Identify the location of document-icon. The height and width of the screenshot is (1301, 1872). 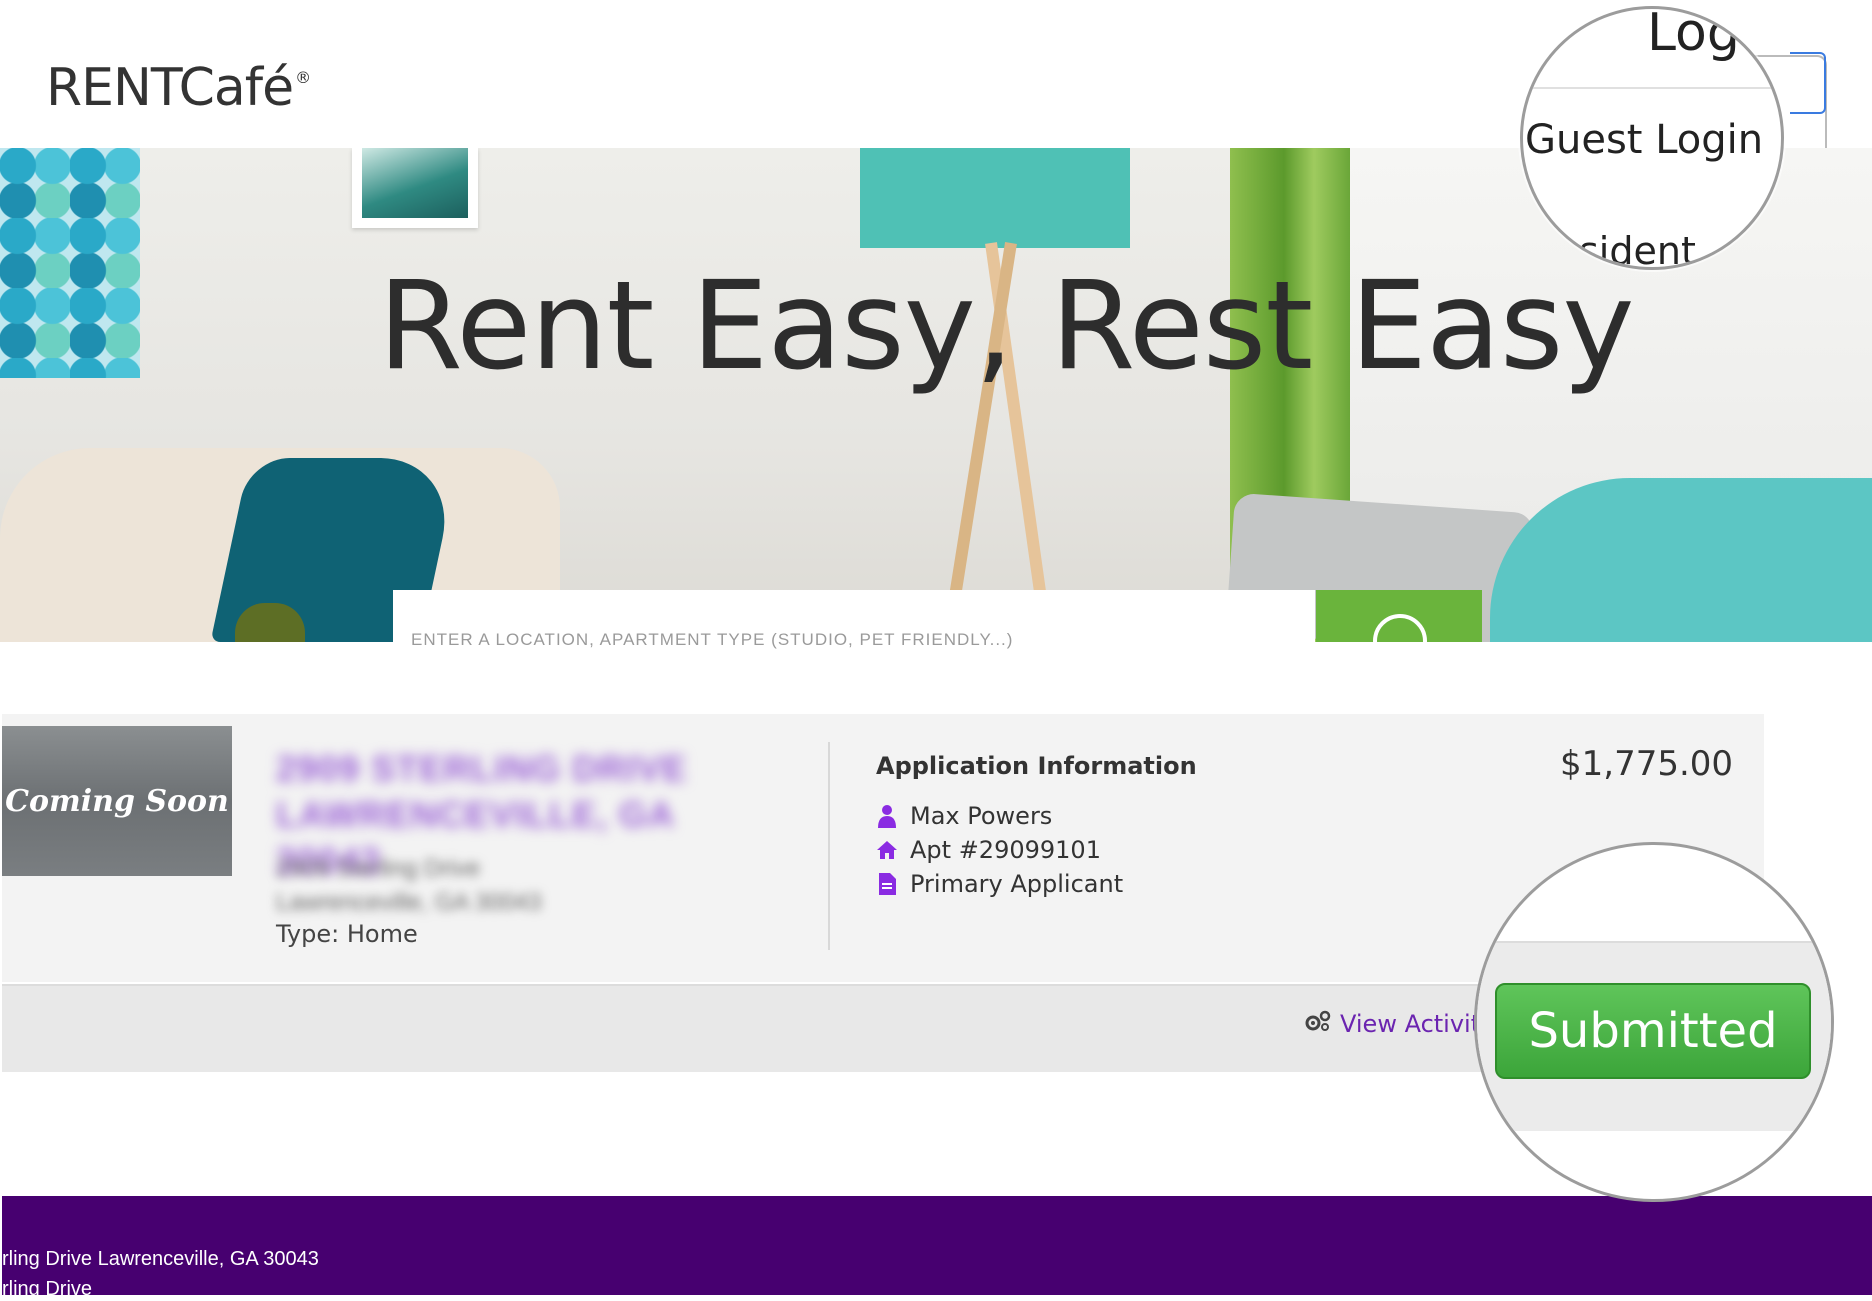
(887, 884).